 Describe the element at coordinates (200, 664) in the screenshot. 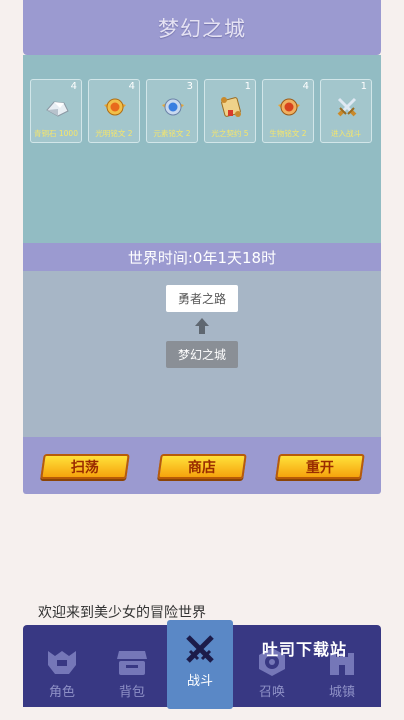

I see `nav-battle: 战斗` at that location.